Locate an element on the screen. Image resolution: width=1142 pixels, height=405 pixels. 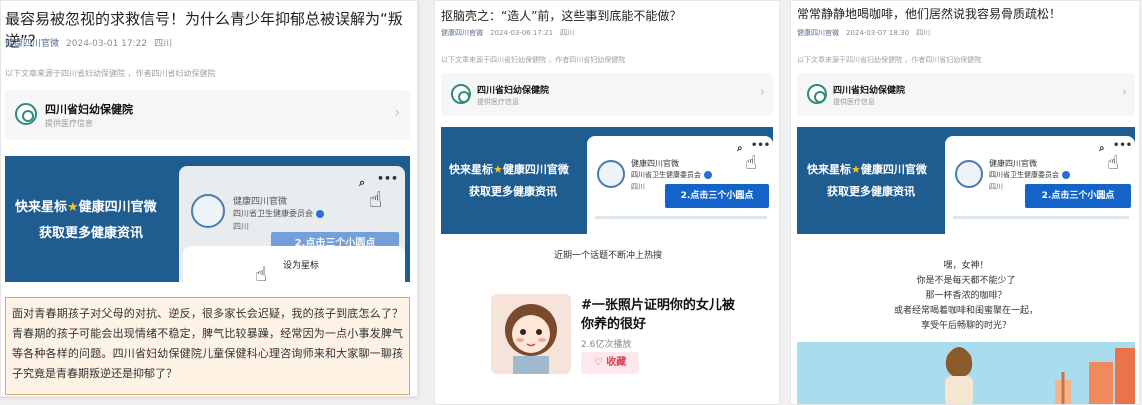
star-popup: 设为星标 ☝ is located at coordinates (294, 264).